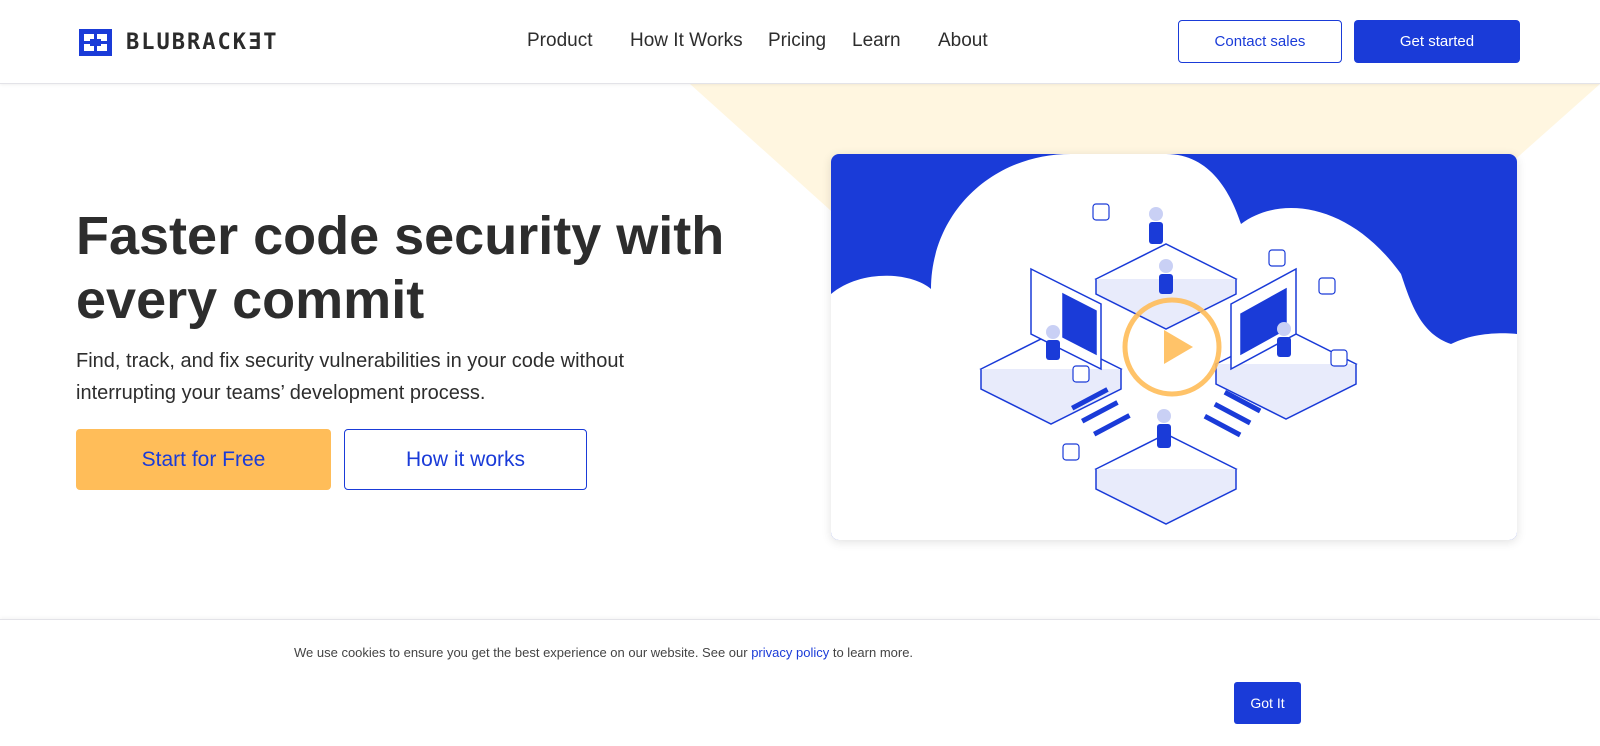 This screenshot has width=1600, height=746. I want to click on nav-learn: Learn, so click(876, 41).